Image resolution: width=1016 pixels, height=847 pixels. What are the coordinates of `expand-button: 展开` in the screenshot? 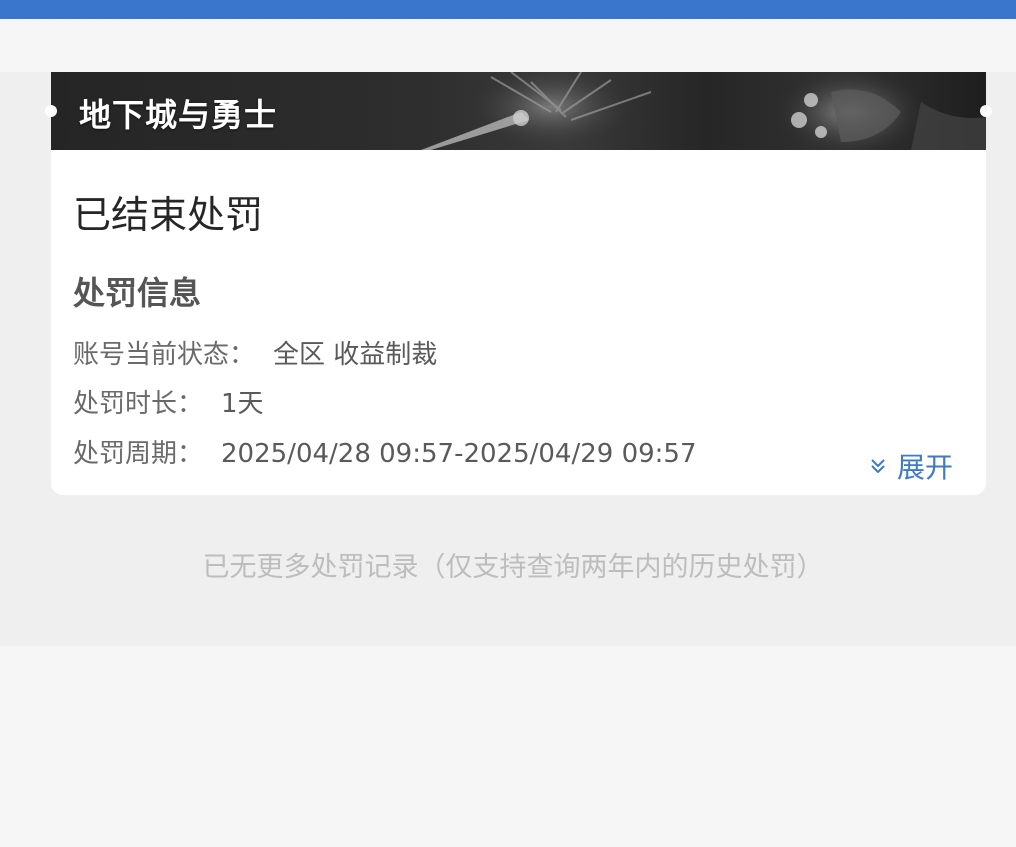 It's located at (911, 466).